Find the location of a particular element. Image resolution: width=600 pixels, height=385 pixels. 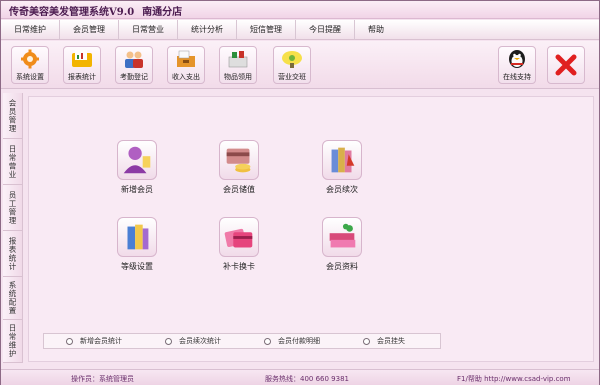

menu-sms: 短信管理 is located at coordinates (266, 29).